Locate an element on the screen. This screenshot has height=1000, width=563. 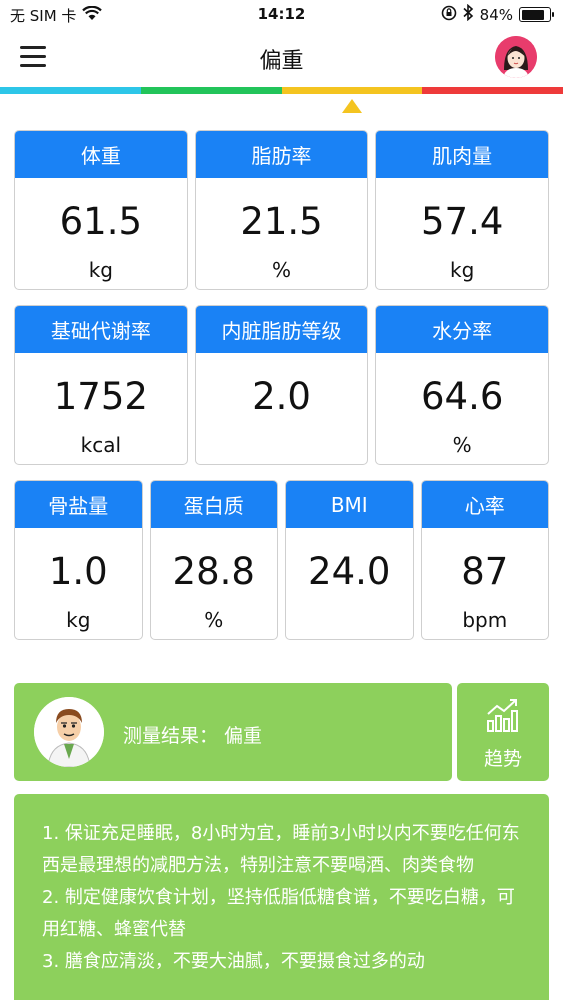
card-weight: 体重 61.5 kg is located at coordinates (101, 210).